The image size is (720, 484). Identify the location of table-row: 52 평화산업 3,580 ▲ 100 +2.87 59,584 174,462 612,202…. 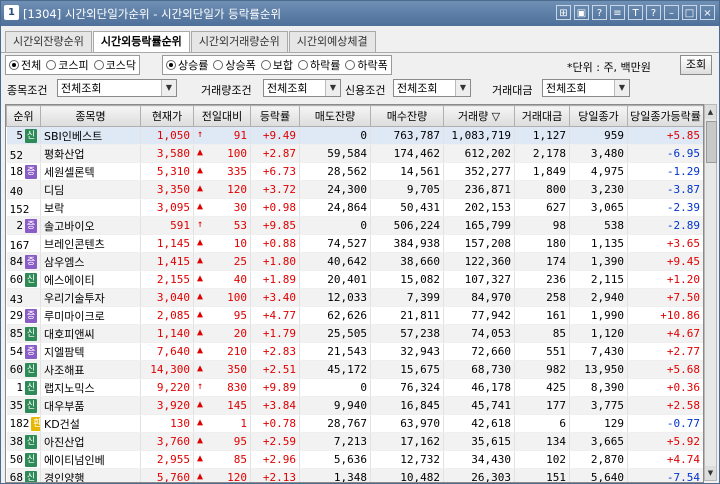
(354, 153).